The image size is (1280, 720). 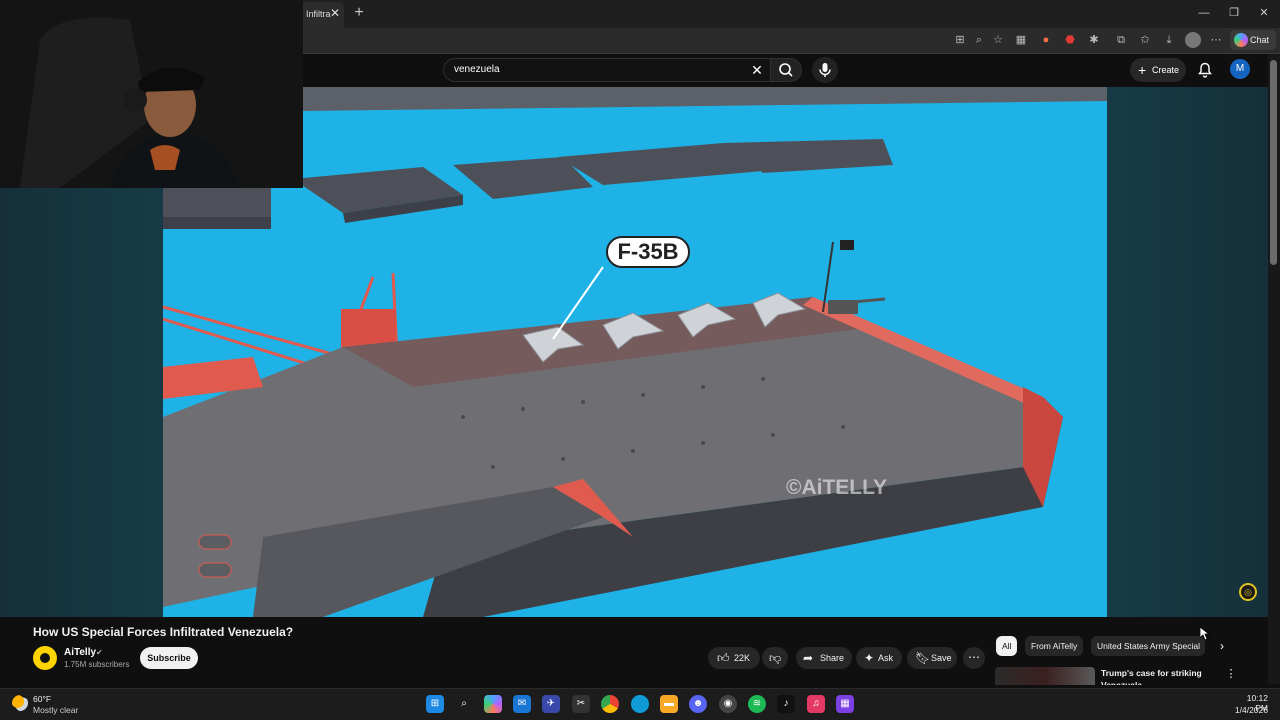 What do you see at coordinates (979, 40) in the screenshot?
I see `zoom-icon: ⌕` at bounding box center [979, 40].